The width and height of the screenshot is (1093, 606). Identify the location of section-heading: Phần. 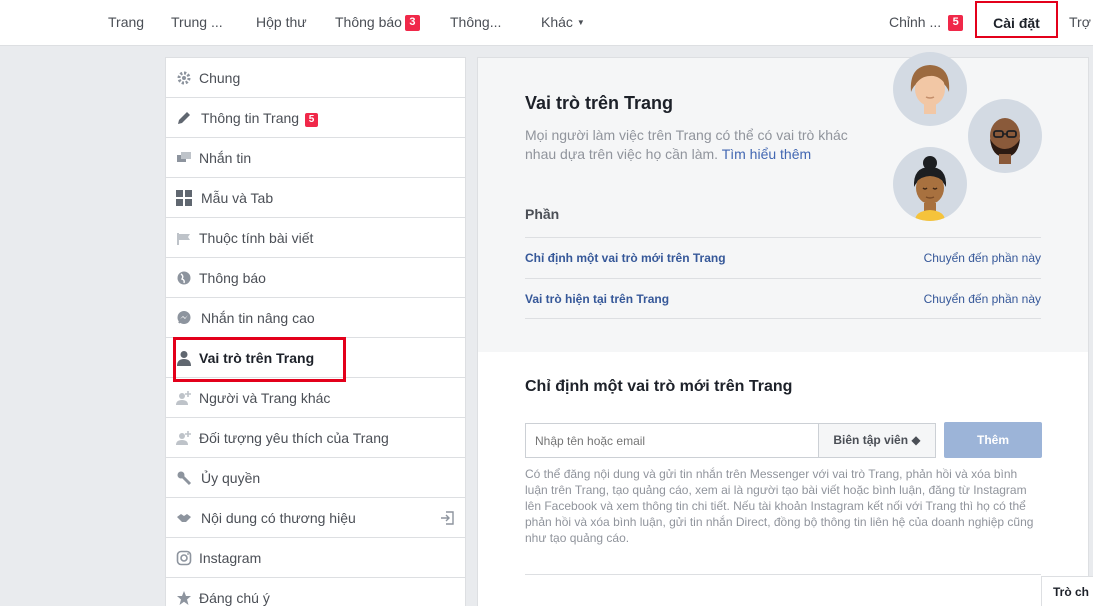
(542, 214).